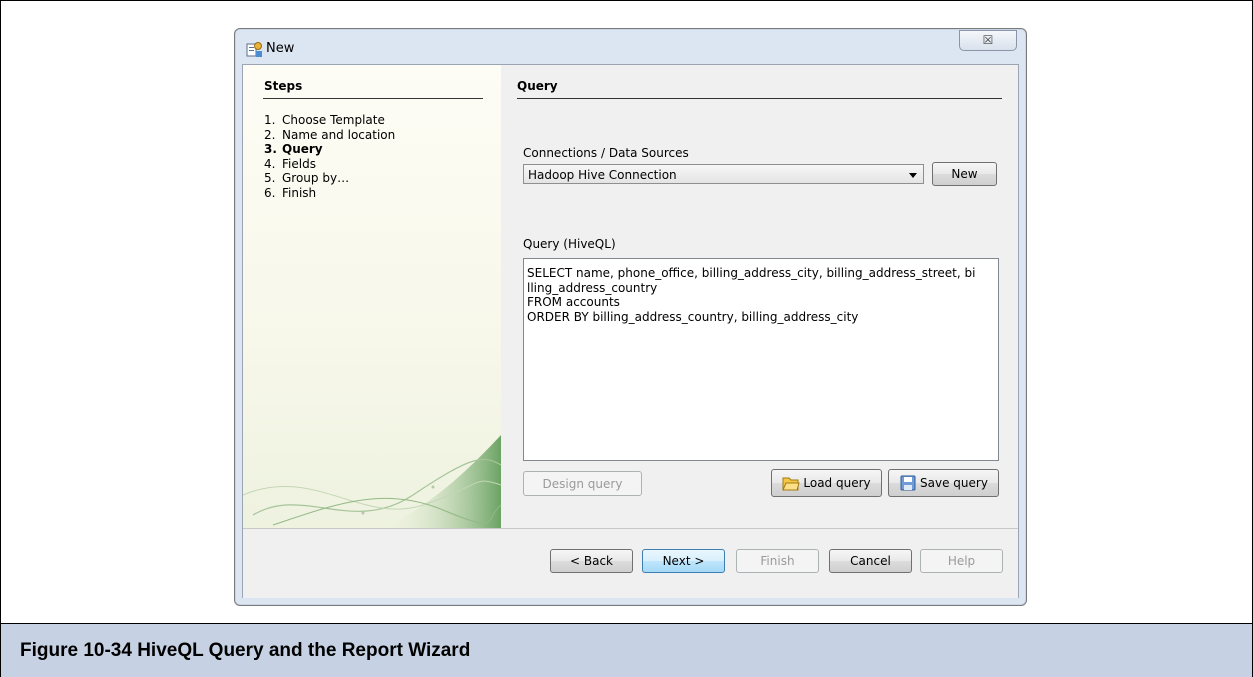 This screenshot has height=677, width=1253. What do you see at coordinates (254, 49) in the screenshot?
I see `report-wizard-icon` at bounding box center [254, 49].